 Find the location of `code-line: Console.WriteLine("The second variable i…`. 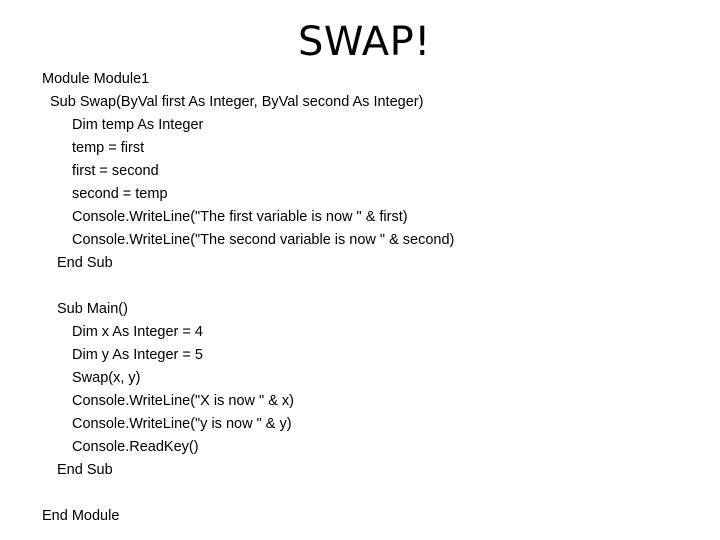

code-line: Console.WriteLine("The second variable i… is located at coordinates (263, 240).